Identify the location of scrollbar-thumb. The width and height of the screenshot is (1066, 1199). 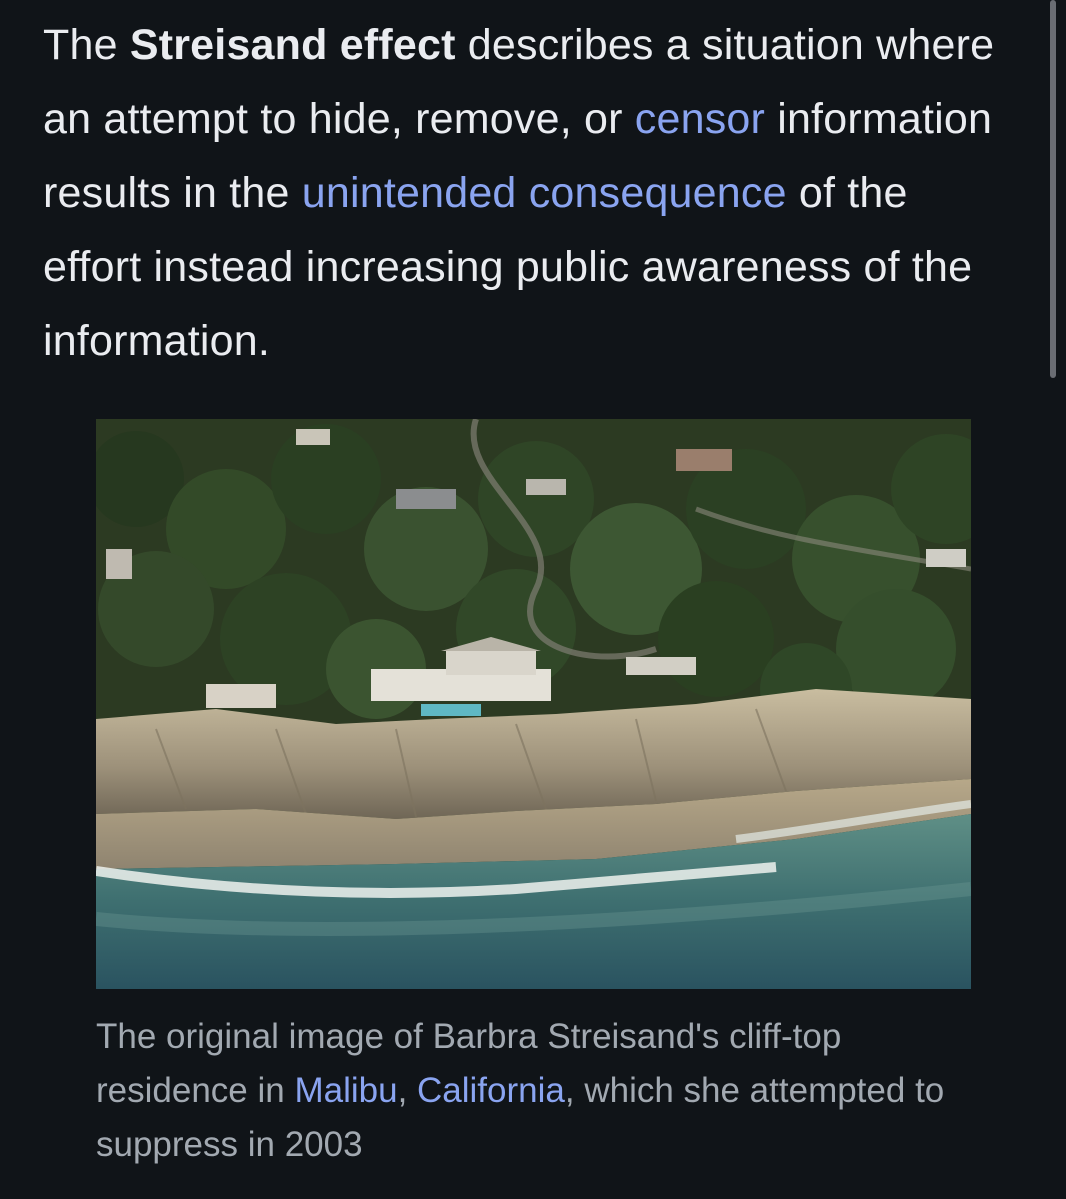
(1053, 189).